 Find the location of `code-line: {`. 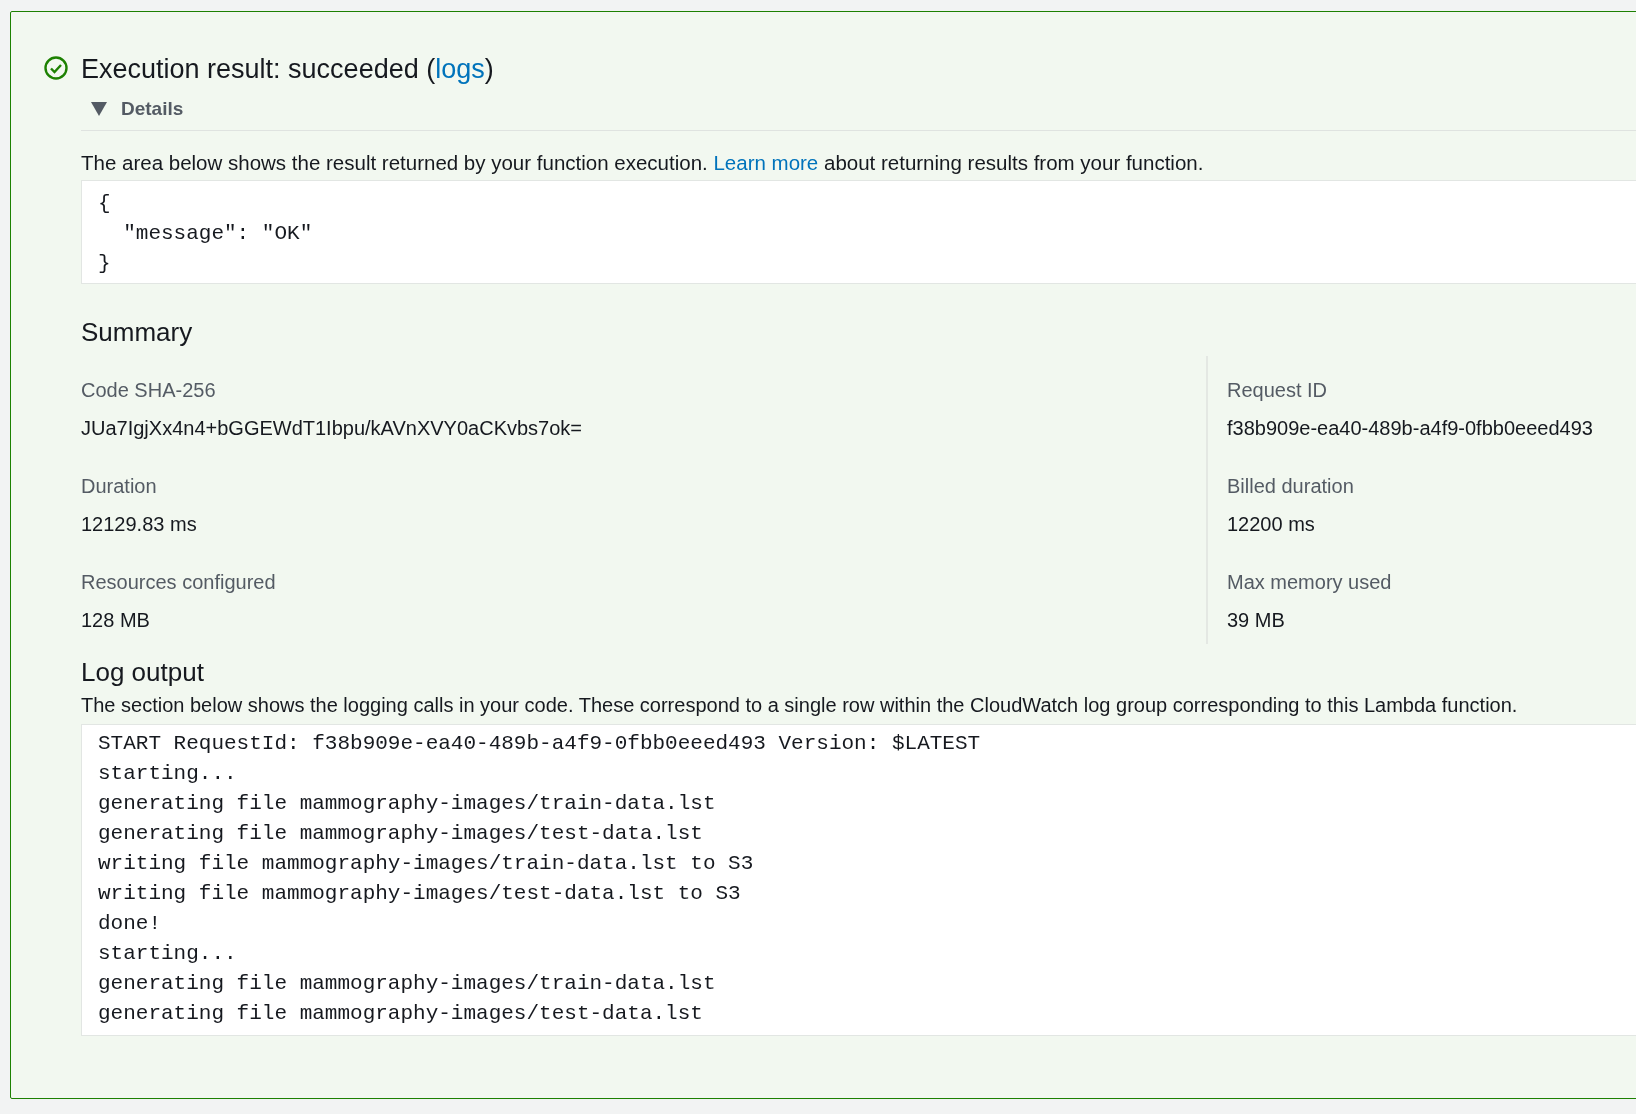

code-line: { is located at coordinates (105, 204).